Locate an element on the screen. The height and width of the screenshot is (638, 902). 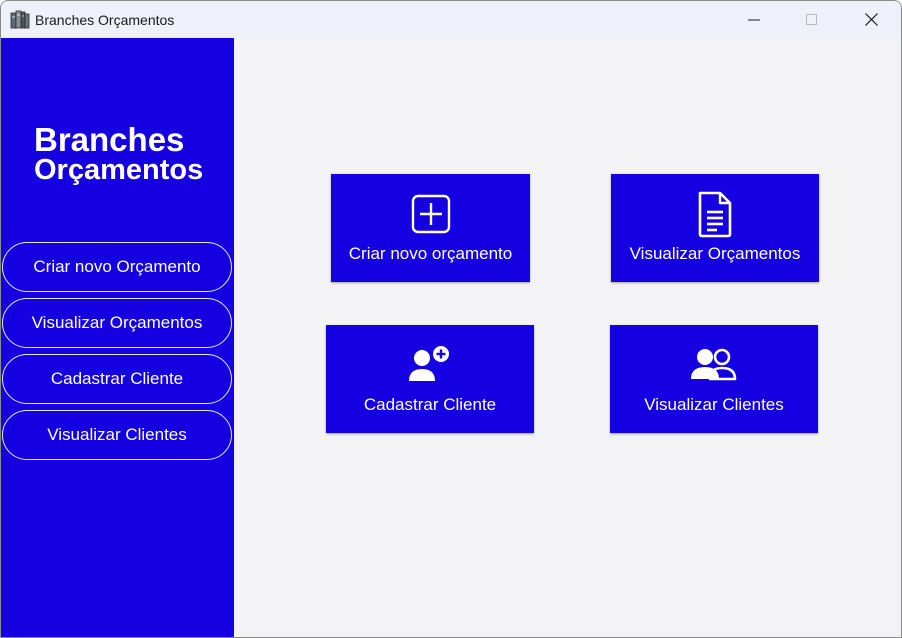
users-icon is located at coordinates (714, 364).